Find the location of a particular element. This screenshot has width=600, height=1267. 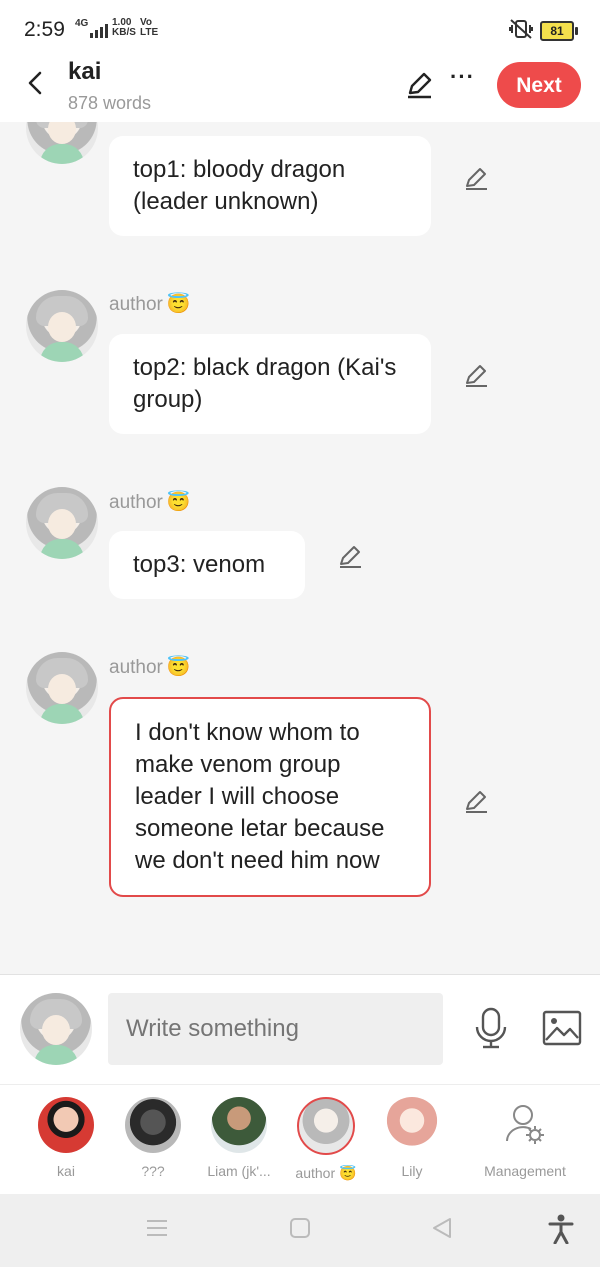

volte-indicator: Vo LTE is located at coordinates (149, 28).